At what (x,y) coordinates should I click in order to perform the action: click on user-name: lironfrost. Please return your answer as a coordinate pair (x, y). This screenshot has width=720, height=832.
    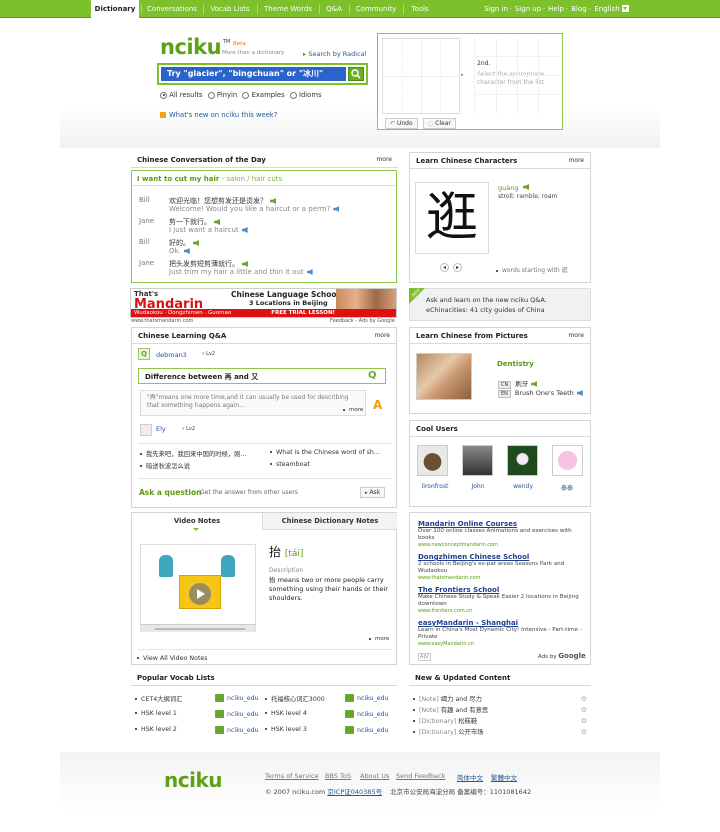
    Looking at the image, I should click on (435, 486).